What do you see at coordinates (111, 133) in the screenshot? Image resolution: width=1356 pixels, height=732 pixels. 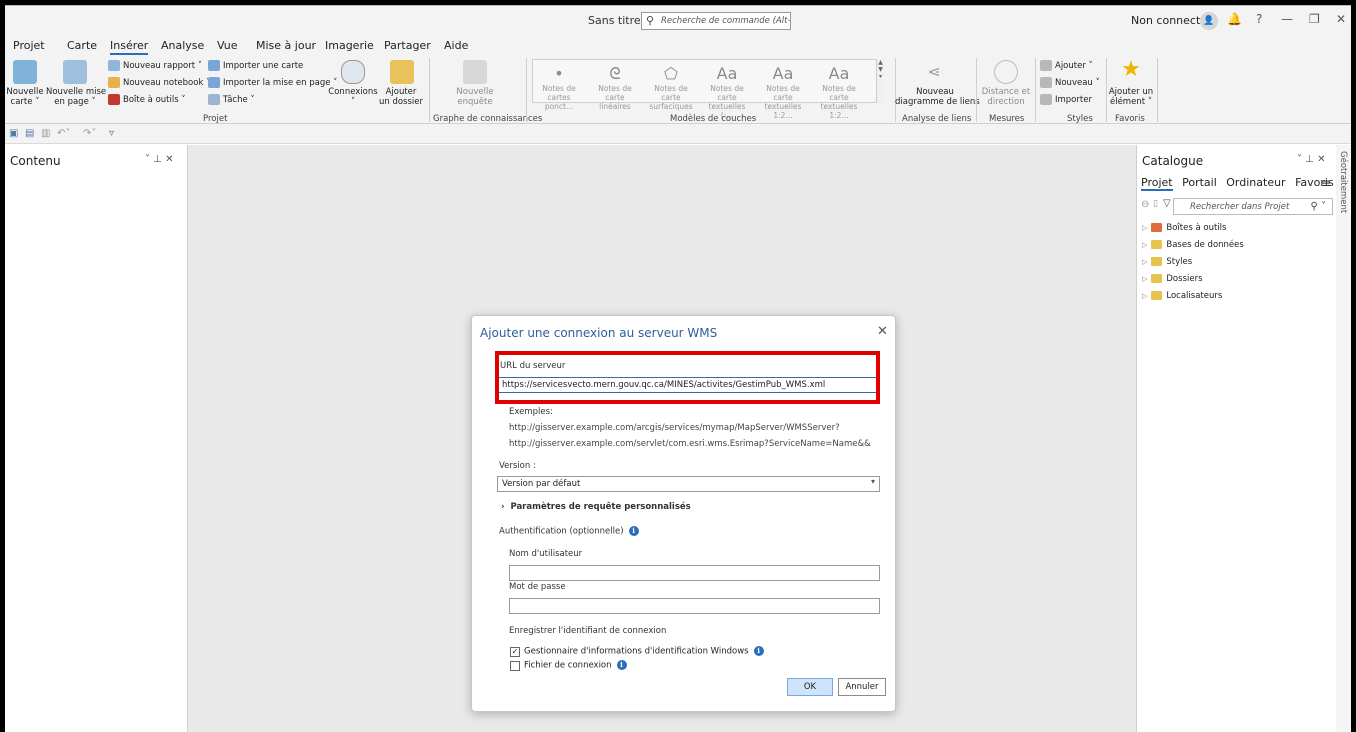 I see `customize-toolbar-icon: ▿` at bounding box center [111, 133].